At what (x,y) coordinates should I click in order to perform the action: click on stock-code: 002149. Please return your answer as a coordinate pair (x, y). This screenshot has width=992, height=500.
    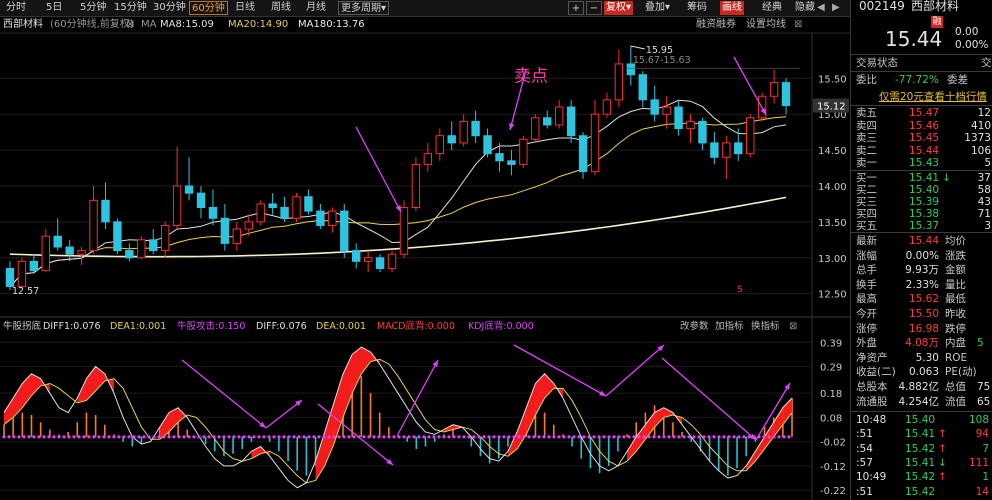
    Looking at the image, I should click on (882, 6).